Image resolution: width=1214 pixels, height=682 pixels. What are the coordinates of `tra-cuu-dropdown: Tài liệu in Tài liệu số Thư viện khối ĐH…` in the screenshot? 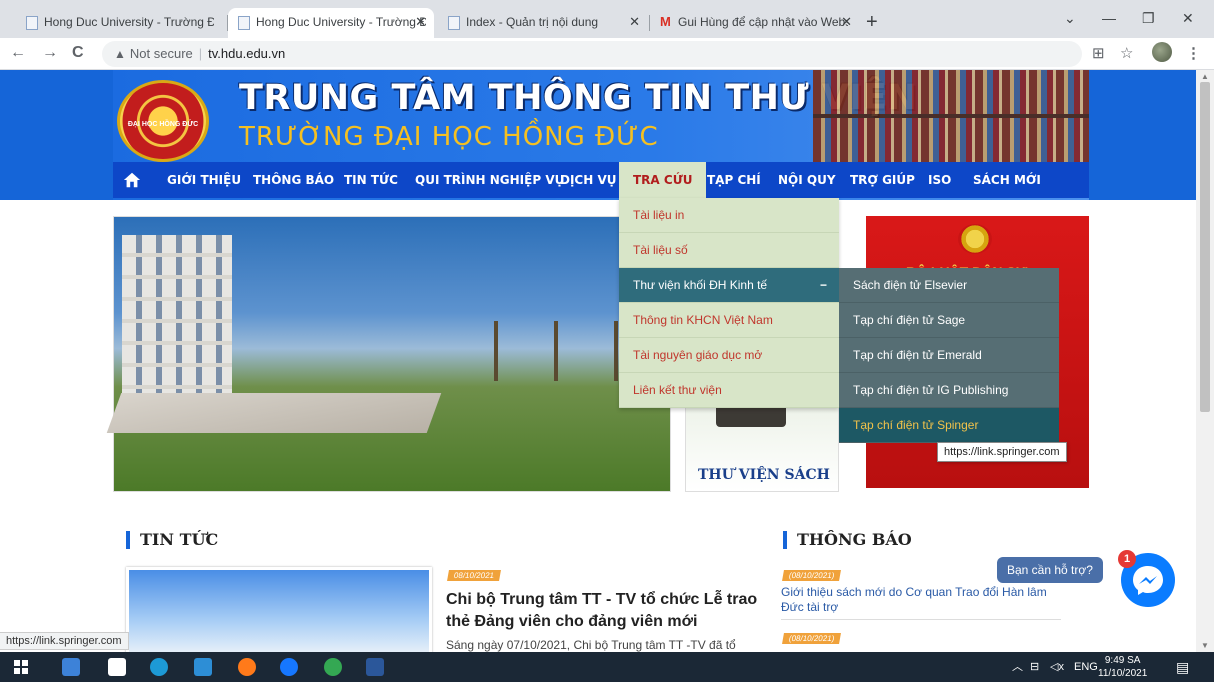 It's located at (729, 303).